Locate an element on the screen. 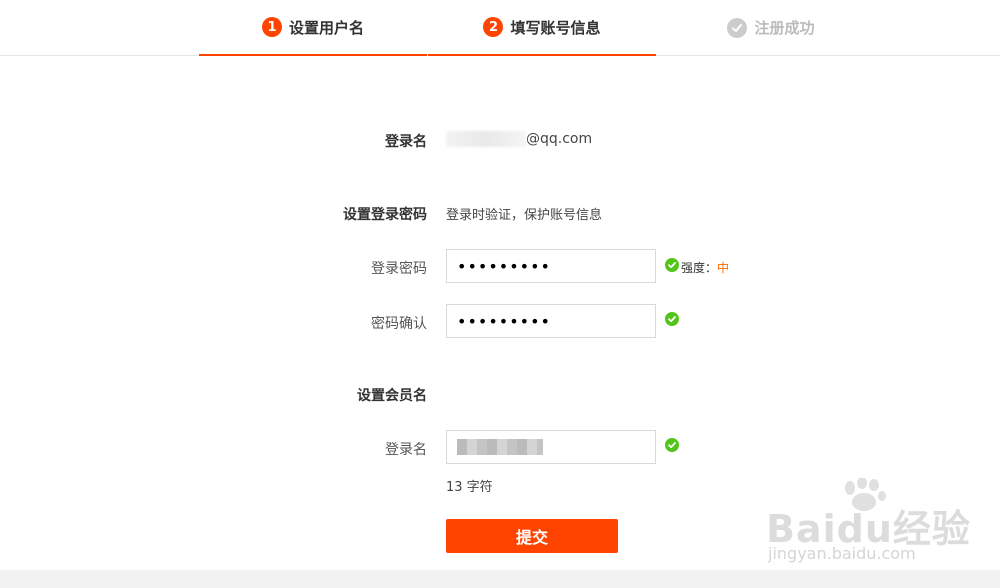 The width and height of the screenshot is (1000, 588). step-label: 注册成功 is located at coordinates (784, 28).